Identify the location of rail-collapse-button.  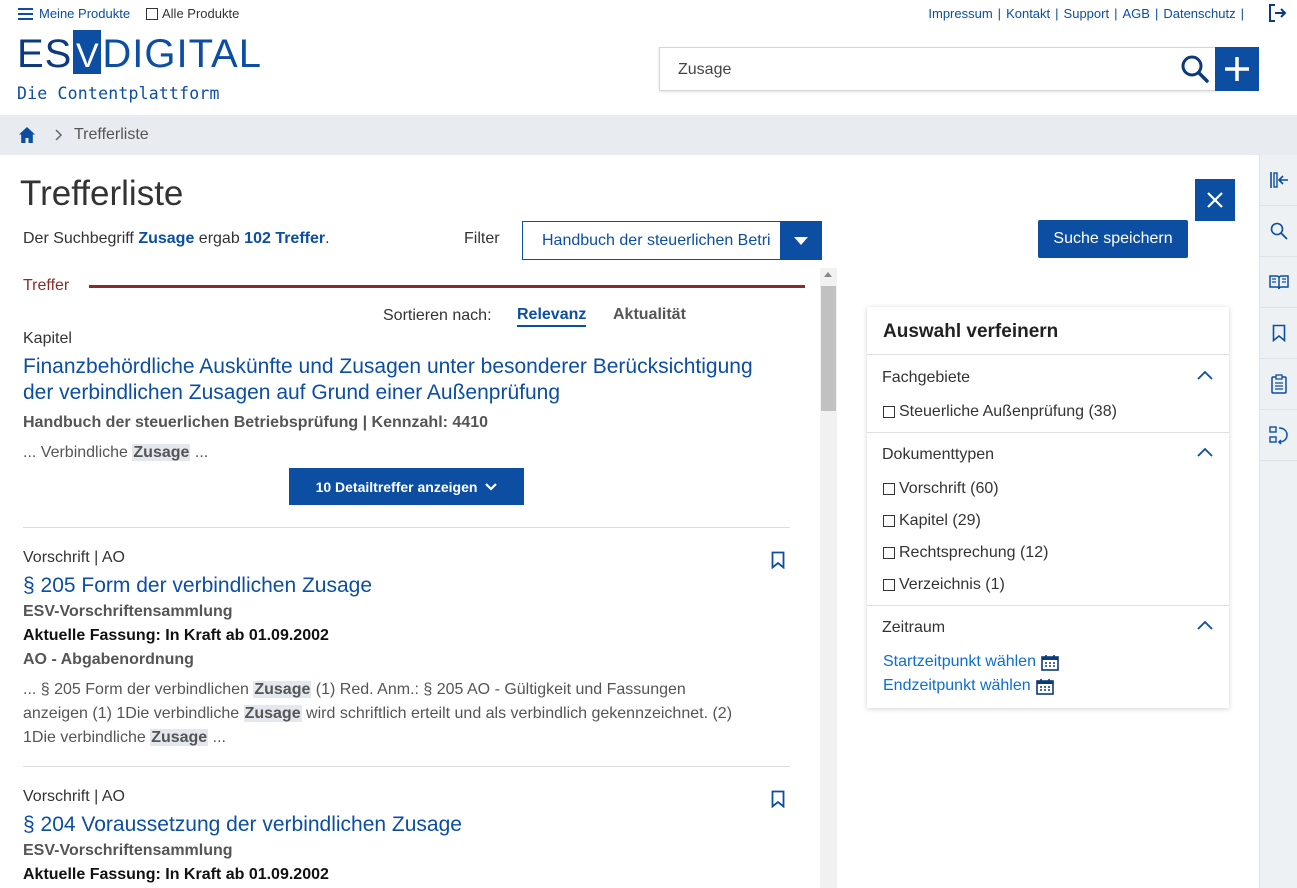
(1278, 180).